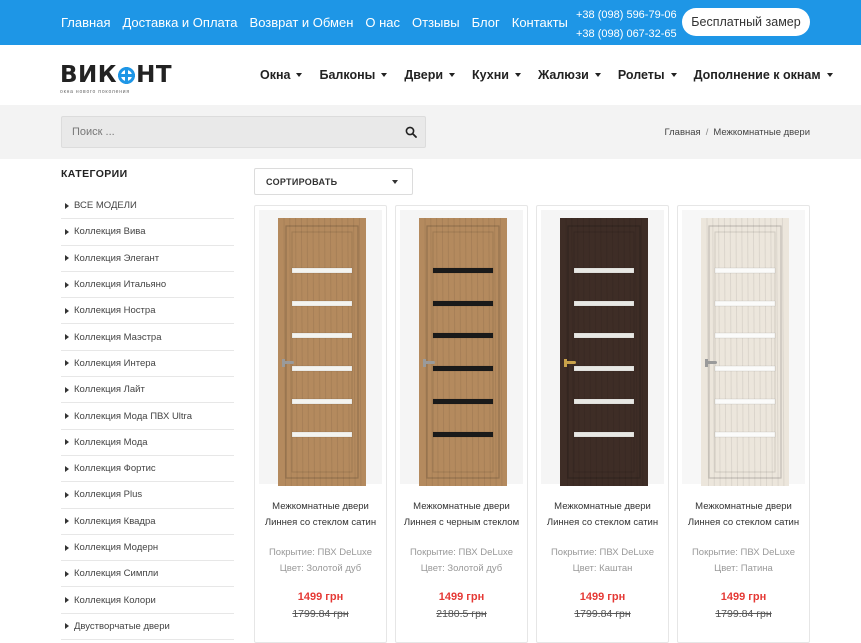  What do you see at coordinates (117, 258) in the screenshot?
I see `category-label: Коллекция Элегант` at bounding box center [117, 258].